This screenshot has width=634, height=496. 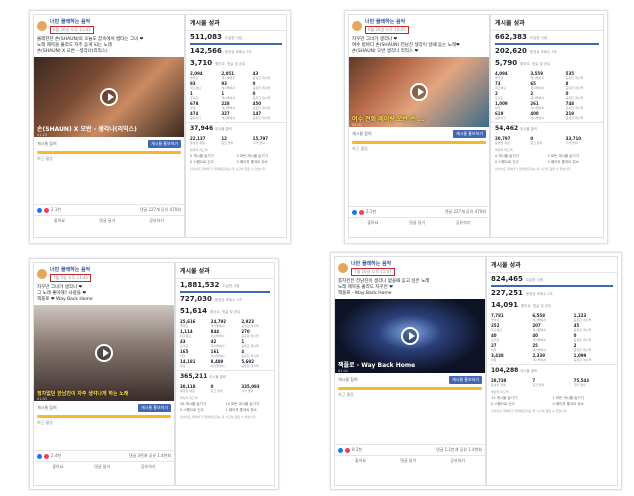 I want to click on grid-cell: 261 게시물에서, so click(x=546, y=105).